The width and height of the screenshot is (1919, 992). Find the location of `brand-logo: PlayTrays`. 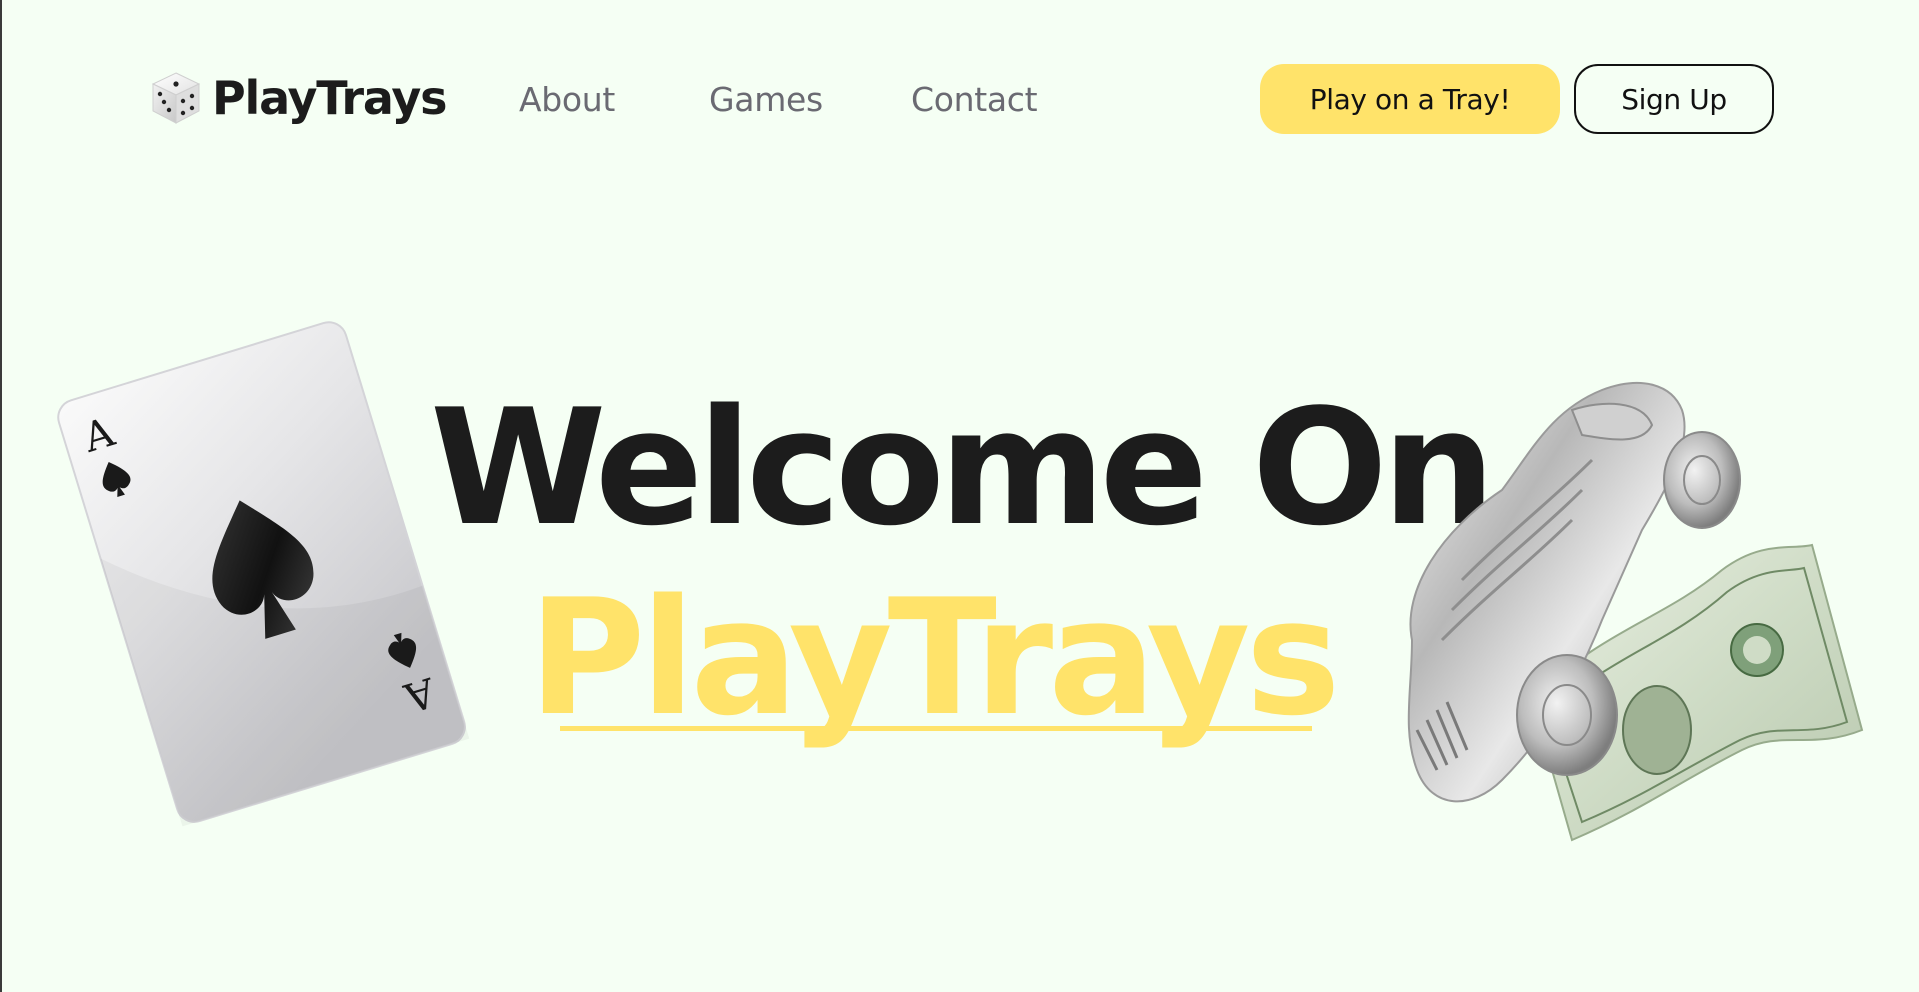

brand-logo: PlayTrays is located at coordinates (298, 98).